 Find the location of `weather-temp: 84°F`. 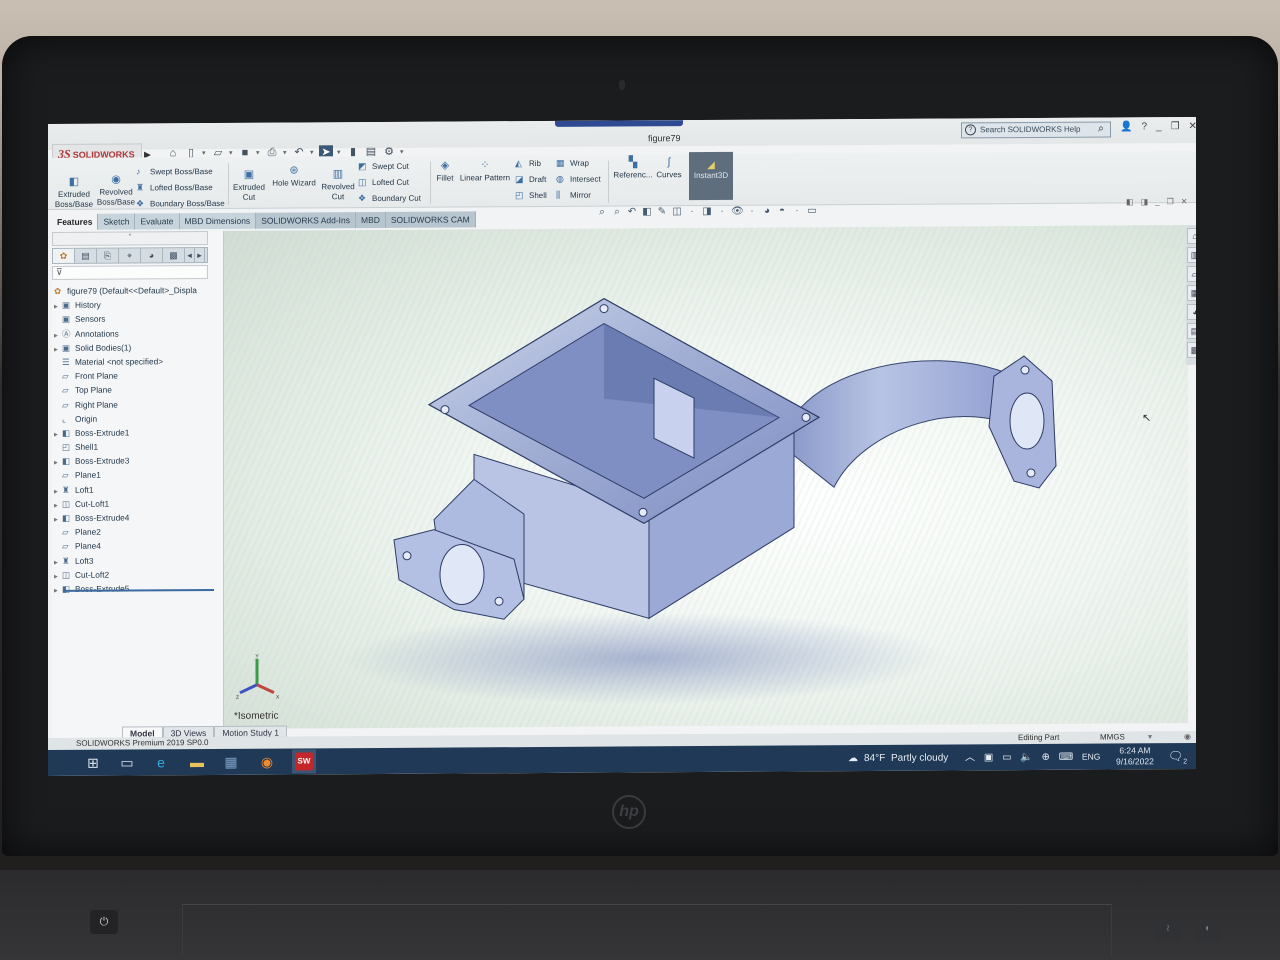

weather-temp: 84°F is located at coordinates (874, 758).